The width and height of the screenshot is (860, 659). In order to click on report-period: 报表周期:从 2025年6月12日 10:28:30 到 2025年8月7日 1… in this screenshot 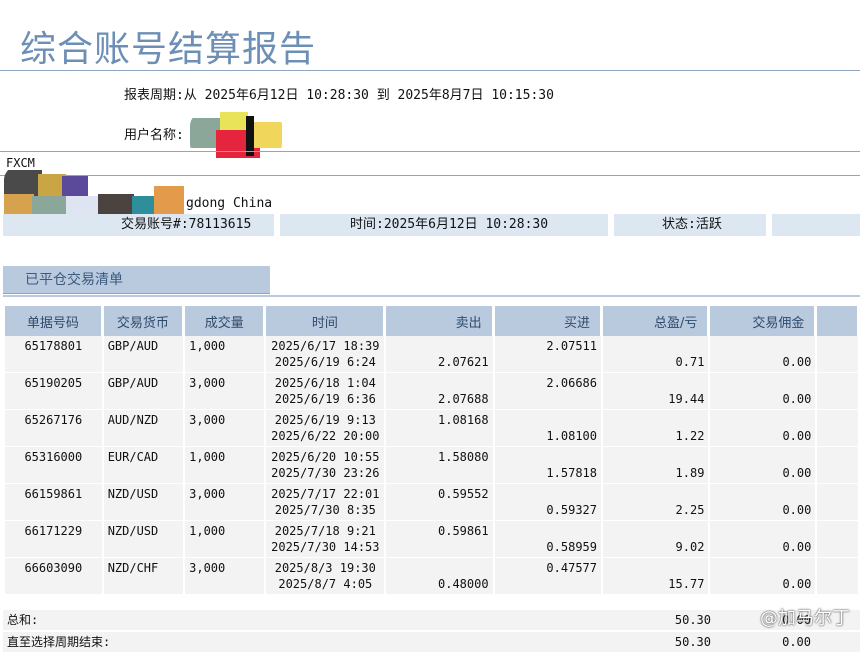, I will do `click(339, 95)`.